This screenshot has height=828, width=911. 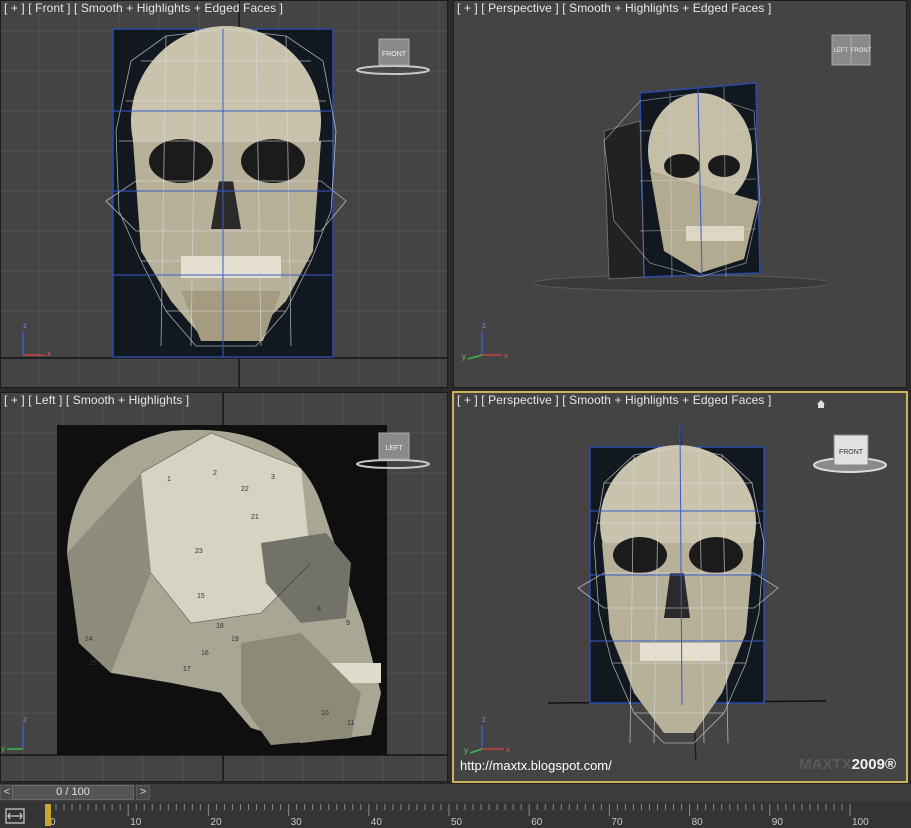 What do you see at coordinates (698, 822) in the screenshot?
I see `ruler-tick-label: 80` at bounding box center [698, 822].